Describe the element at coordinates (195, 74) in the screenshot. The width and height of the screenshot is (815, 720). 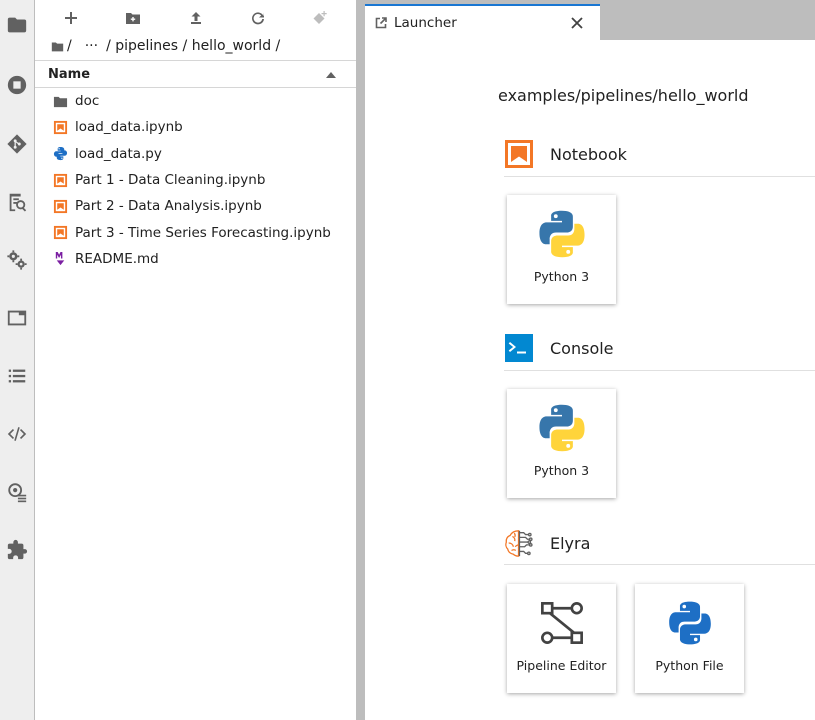
I see `file-list-header: Name` at that location.